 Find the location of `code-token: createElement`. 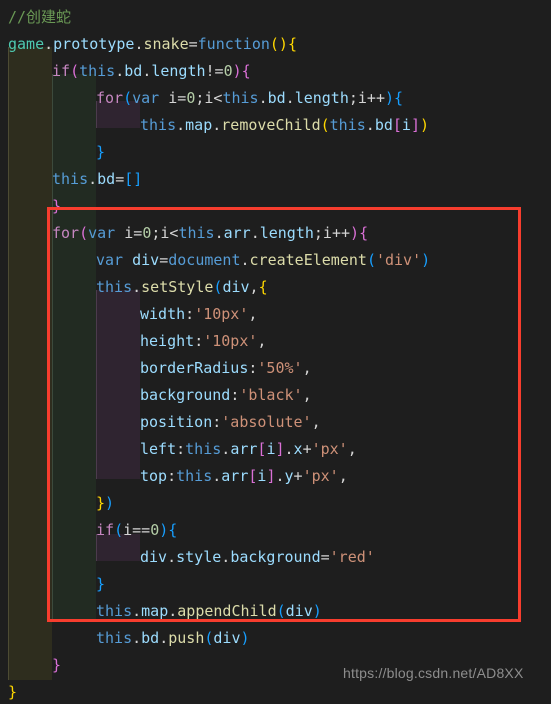

code-token: createElement is located at coordinates (308, 260).